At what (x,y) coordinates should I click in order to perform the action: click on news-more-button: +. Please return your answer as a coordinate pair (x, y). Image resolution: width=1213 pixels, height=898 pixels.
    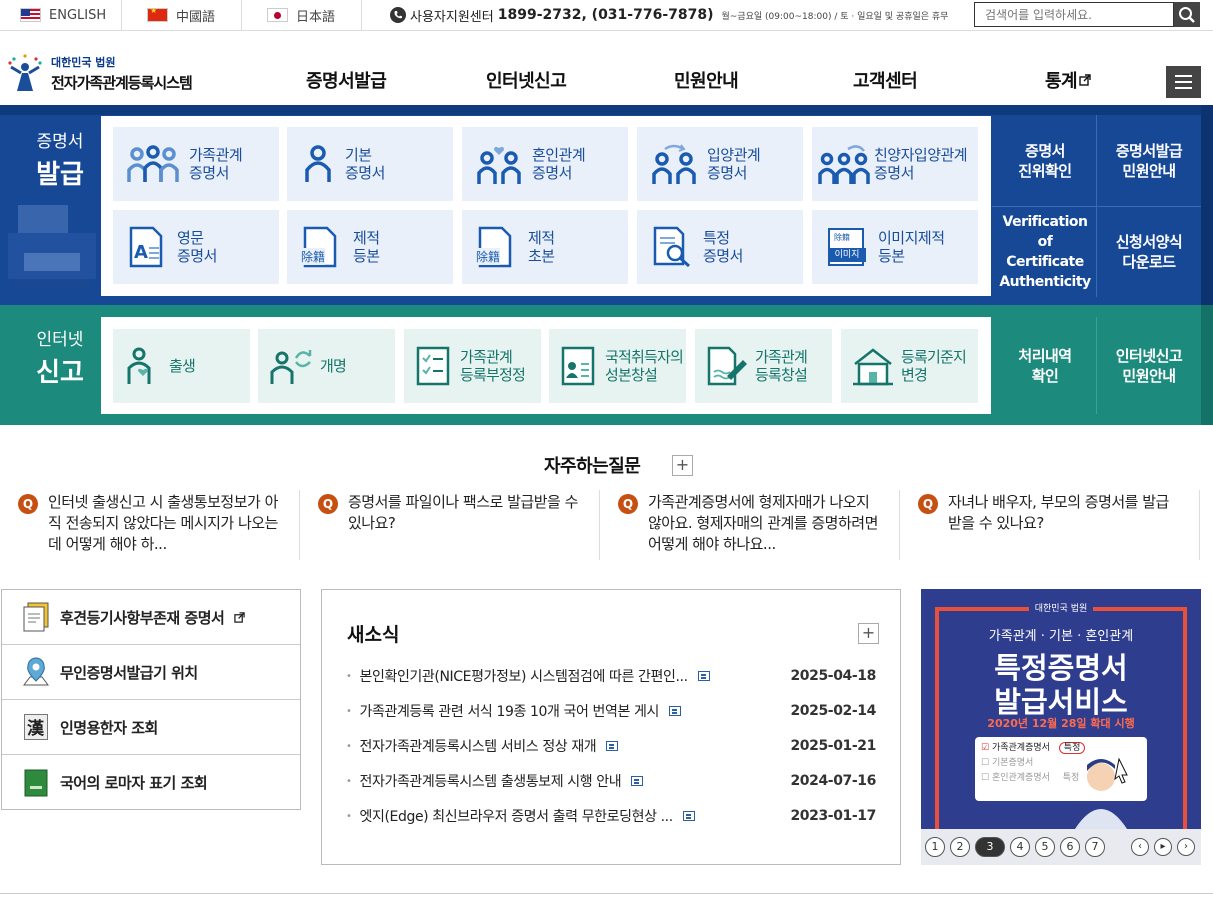
    Looking at the image, I should click on (868, 633).